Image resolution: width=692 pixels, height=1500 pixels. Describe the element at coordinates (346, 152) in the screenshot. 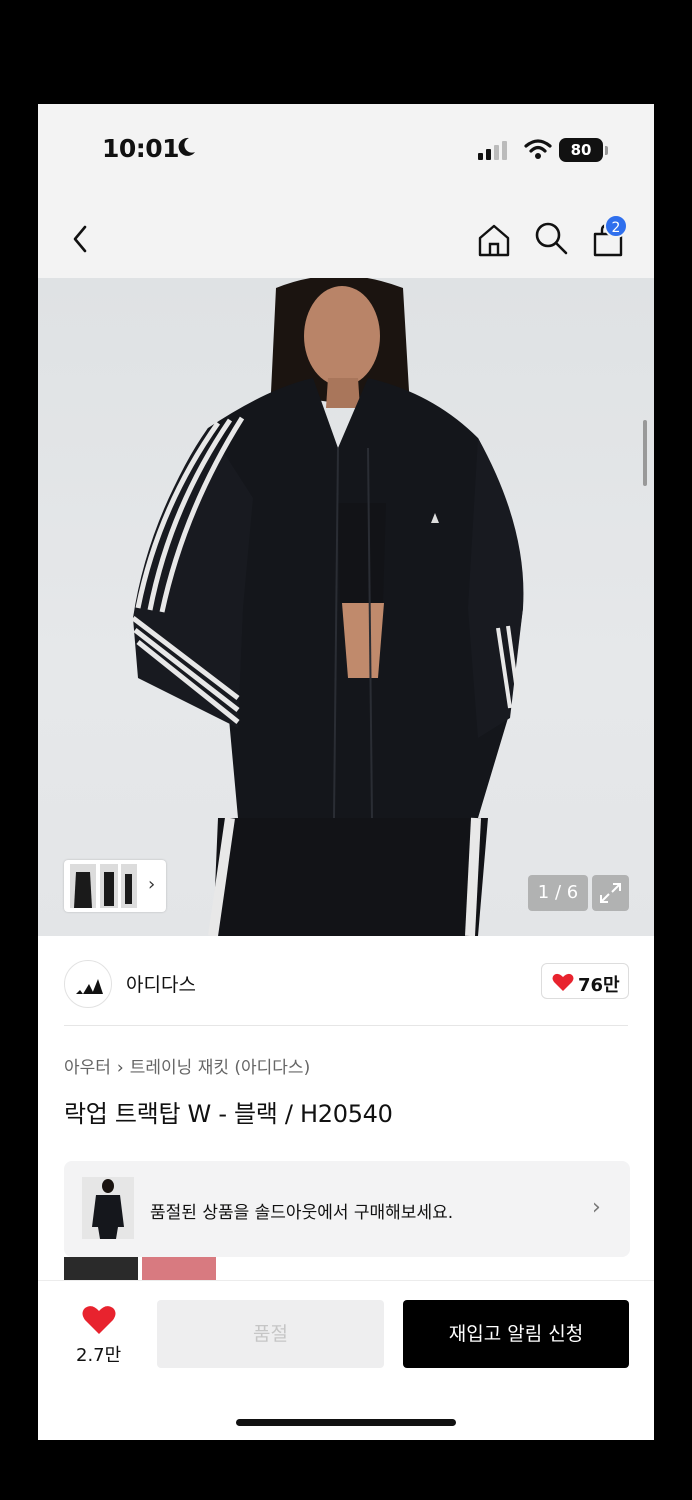

I see `status-bar: 10:01 80` at that location.